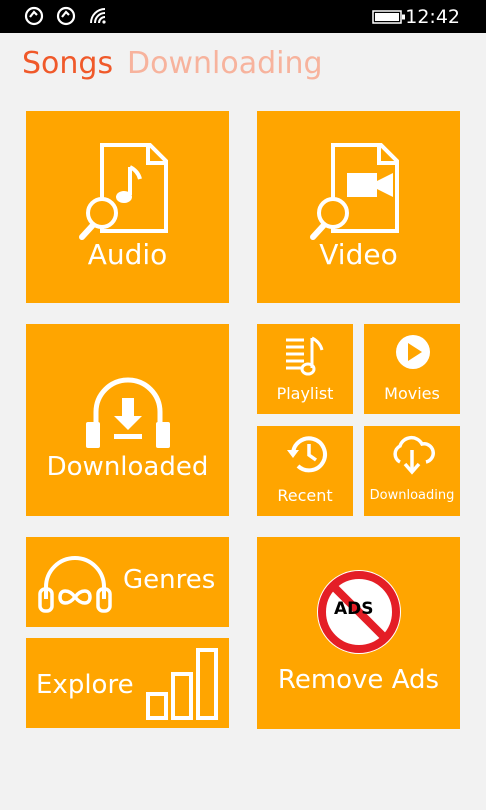 The height and width of the screenshot is (810, 486). I want to click on status-bar: 12:42, so click(243, 16).